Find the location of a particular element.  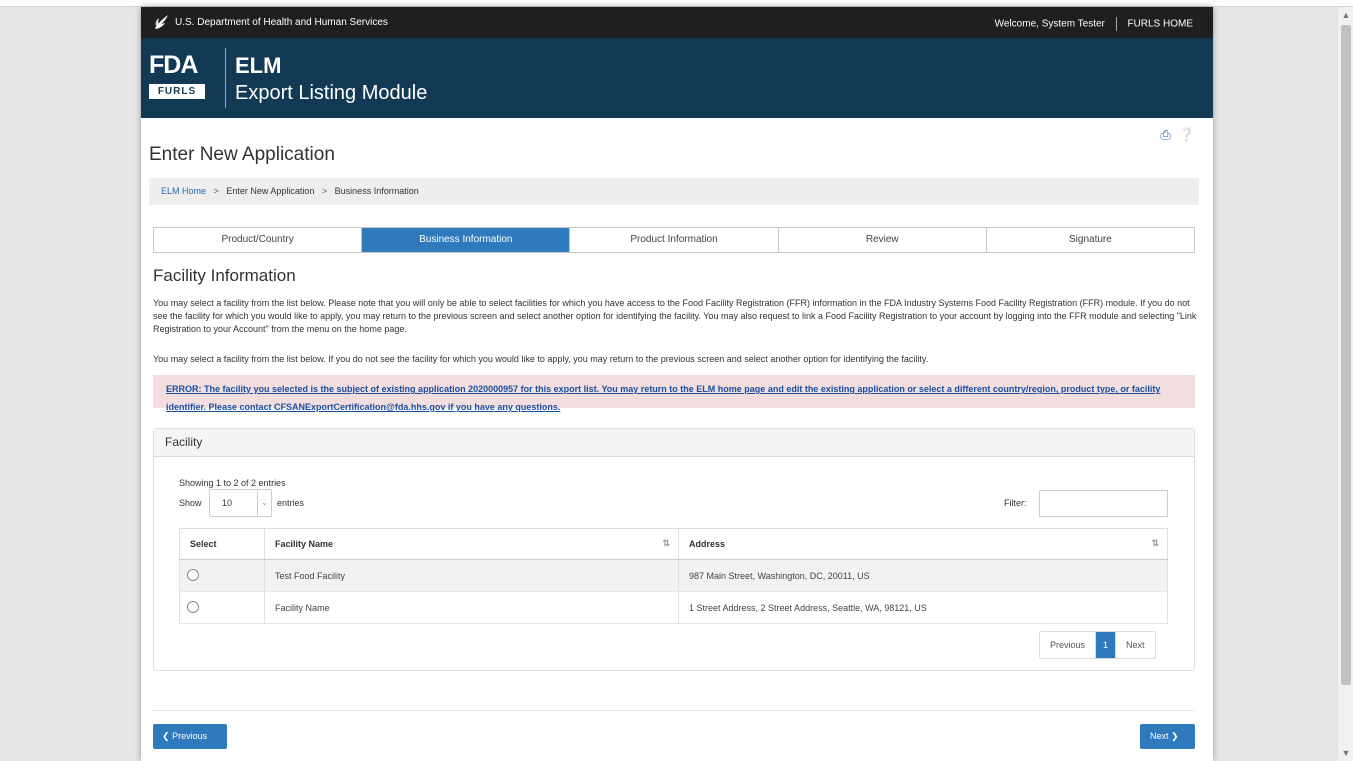

section-title: Facility Information is located at coordinates (224, 275).